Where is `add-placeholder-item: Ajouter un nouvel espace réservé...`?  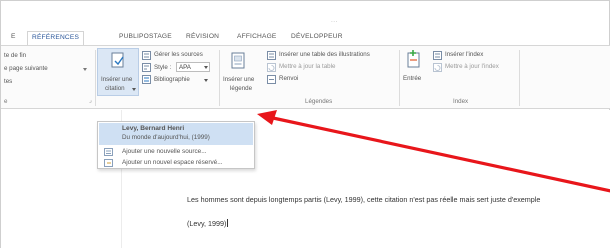 add-placeholder-item: Ajouter un nouvel espace réservé... is located at coordinates (172, 162).